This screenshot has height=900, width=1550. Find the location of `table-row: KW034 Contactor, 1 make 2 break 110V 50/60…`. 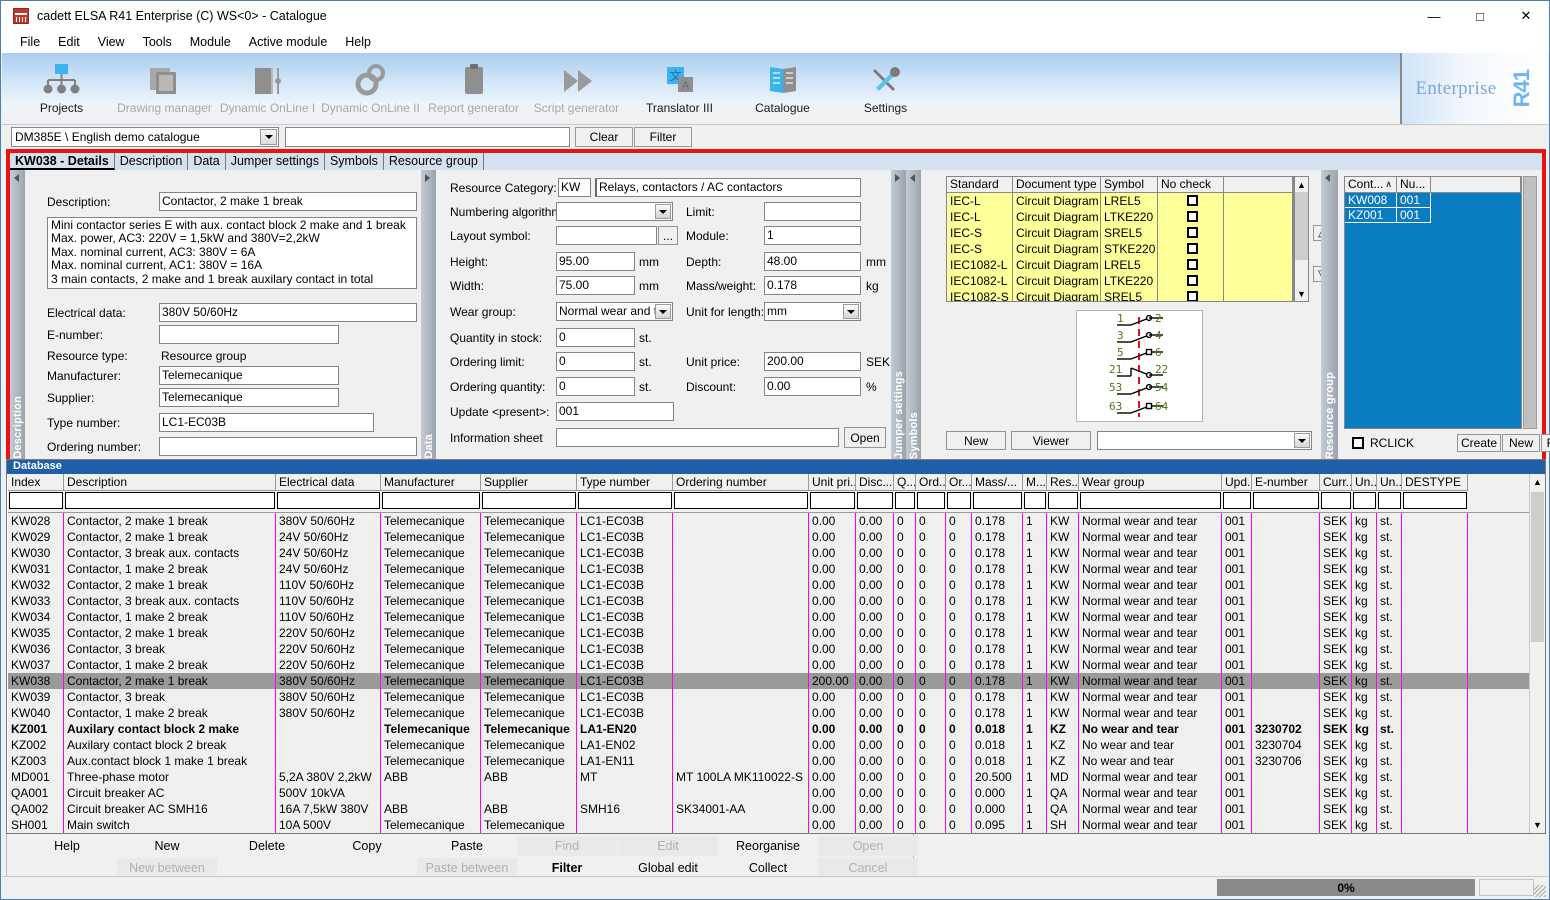

table-row: KW034 Contactor, 1 make 2 break 110V 50/60… is located at coordinates (768, 617).